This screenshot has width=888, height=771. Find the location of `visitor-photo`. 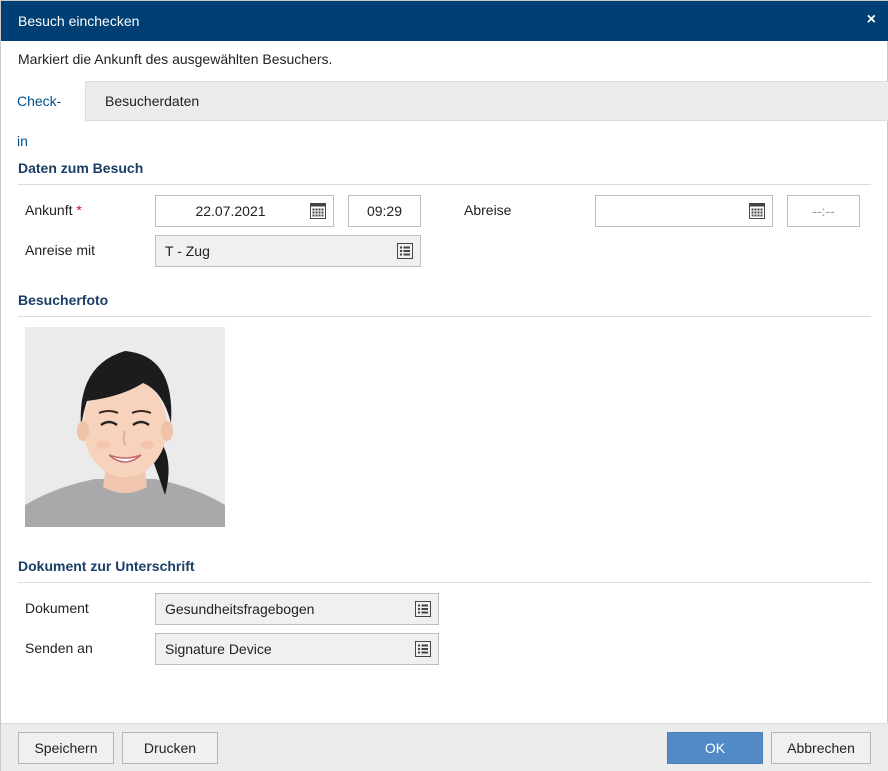

visitor-photo is located at coordinates (125, 427).